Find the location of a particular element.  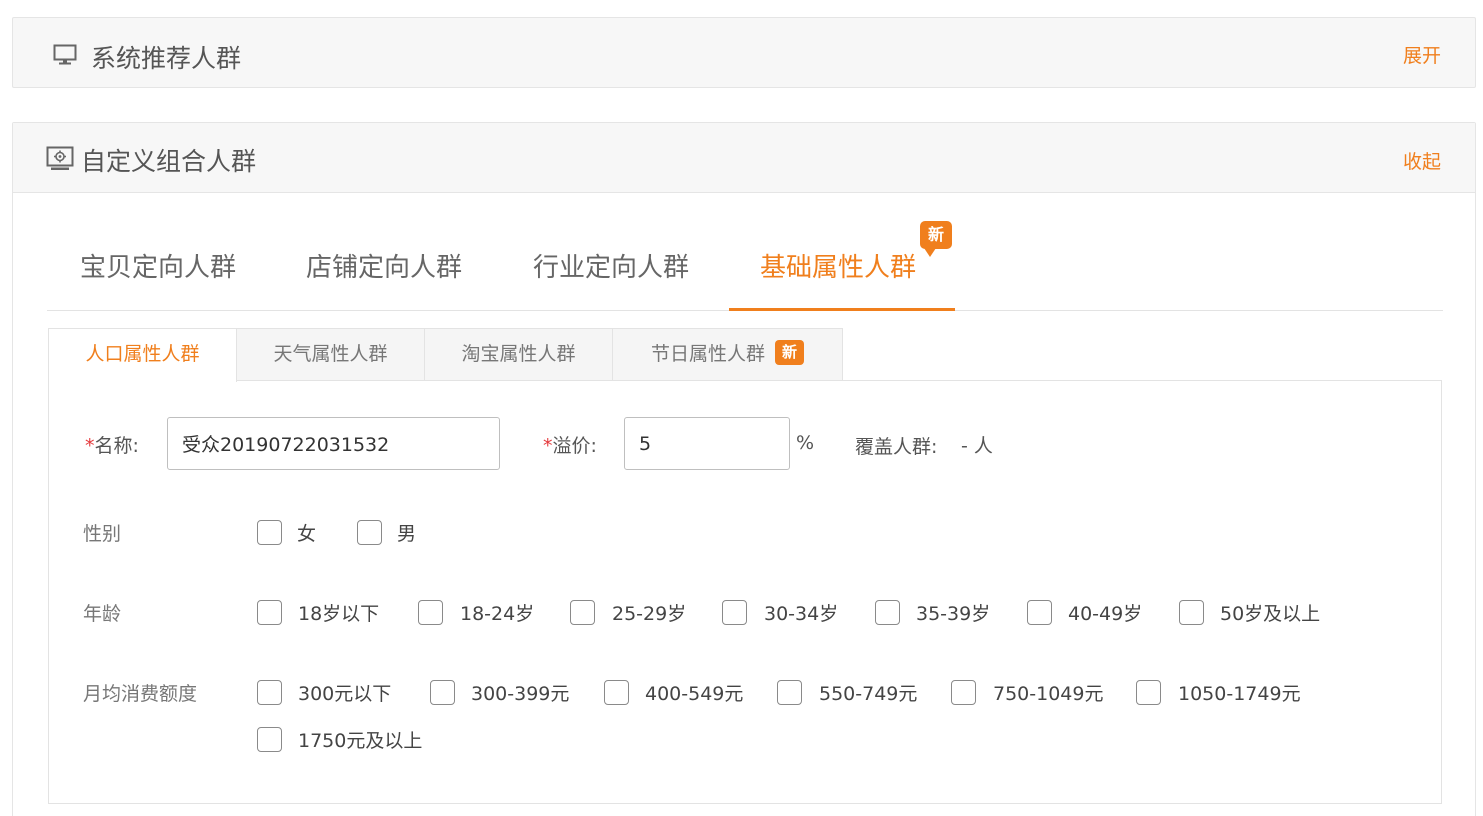

subtab-label: 天气属性人群 is located at coordinates (330, 354).